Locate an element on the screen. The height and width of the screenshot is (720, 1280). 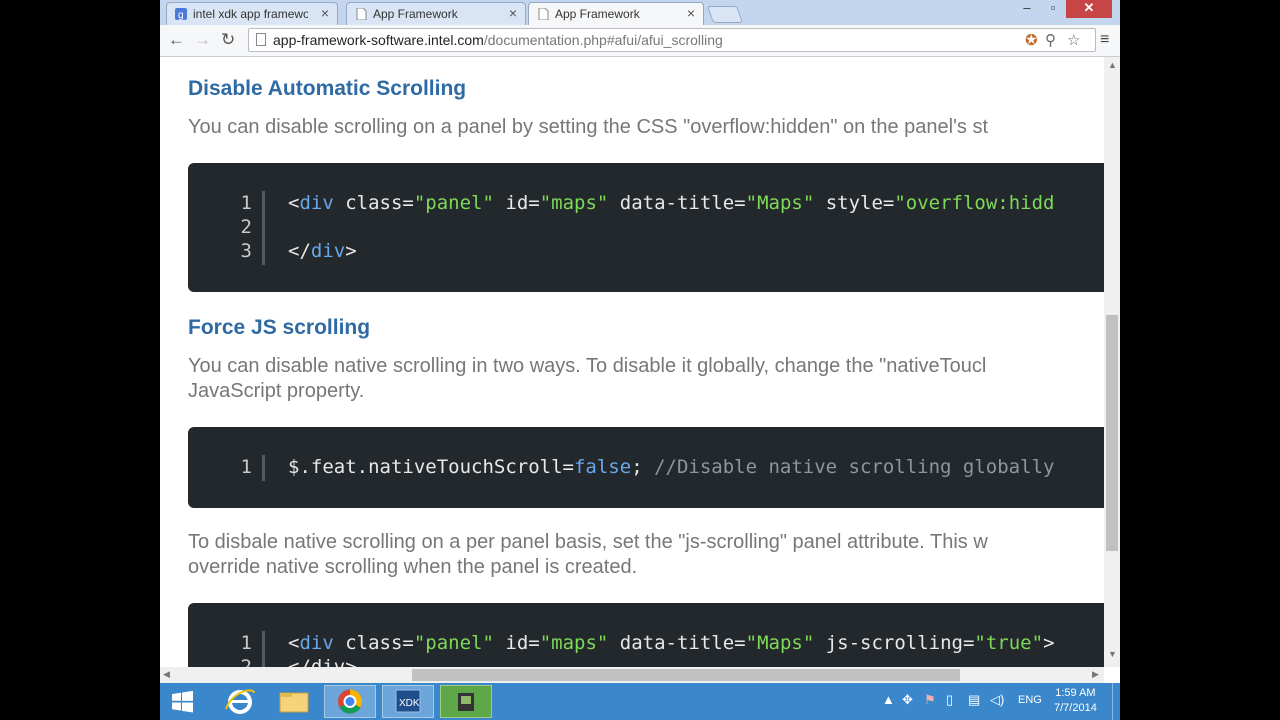
xdk-taskbar-button: XDK is located at coordinates (408, 701).